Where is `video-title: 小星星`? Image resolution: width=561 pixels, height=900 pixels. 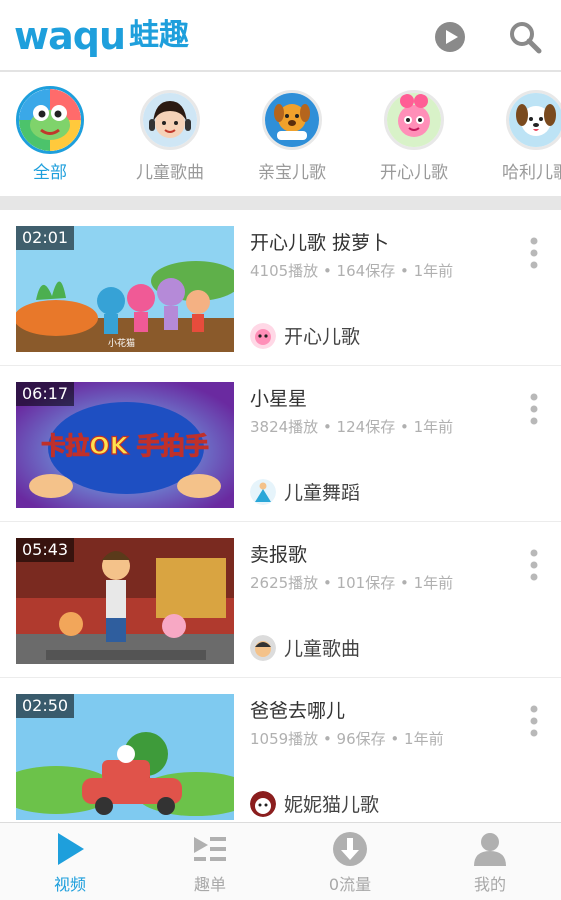 video-title: 小星星 is located at coordinates (278, 397).